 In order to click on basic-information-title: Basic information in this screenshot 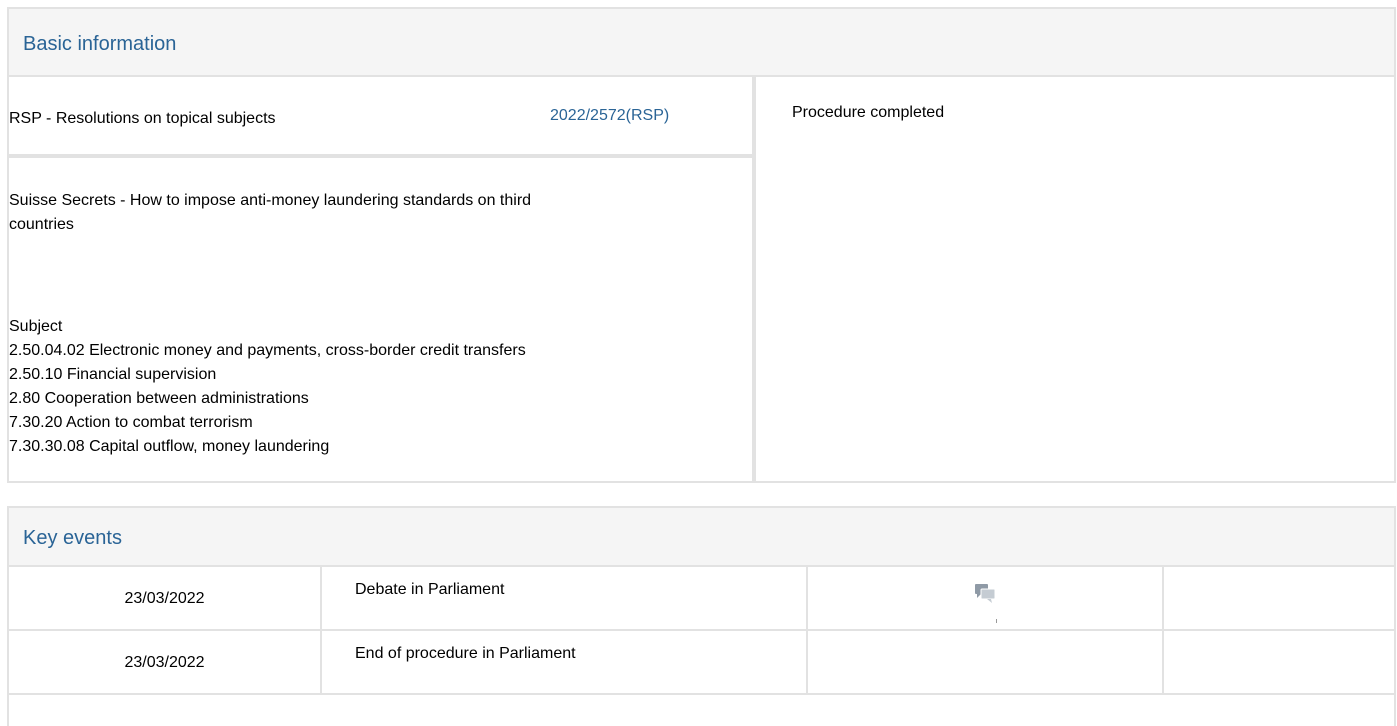, I will do `click(100, 44)`.